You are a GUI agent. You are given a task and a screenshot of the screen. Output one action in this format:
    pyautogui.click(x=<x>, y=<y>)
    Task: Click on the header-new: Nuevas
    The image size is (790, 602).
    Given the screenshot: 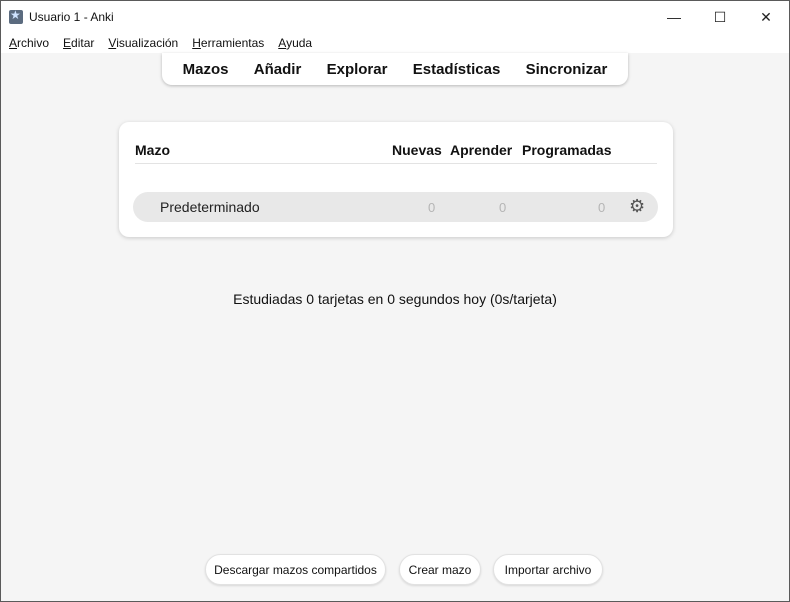 What is the action you would take?
    pyautogui.click(x=417, y=150)
    